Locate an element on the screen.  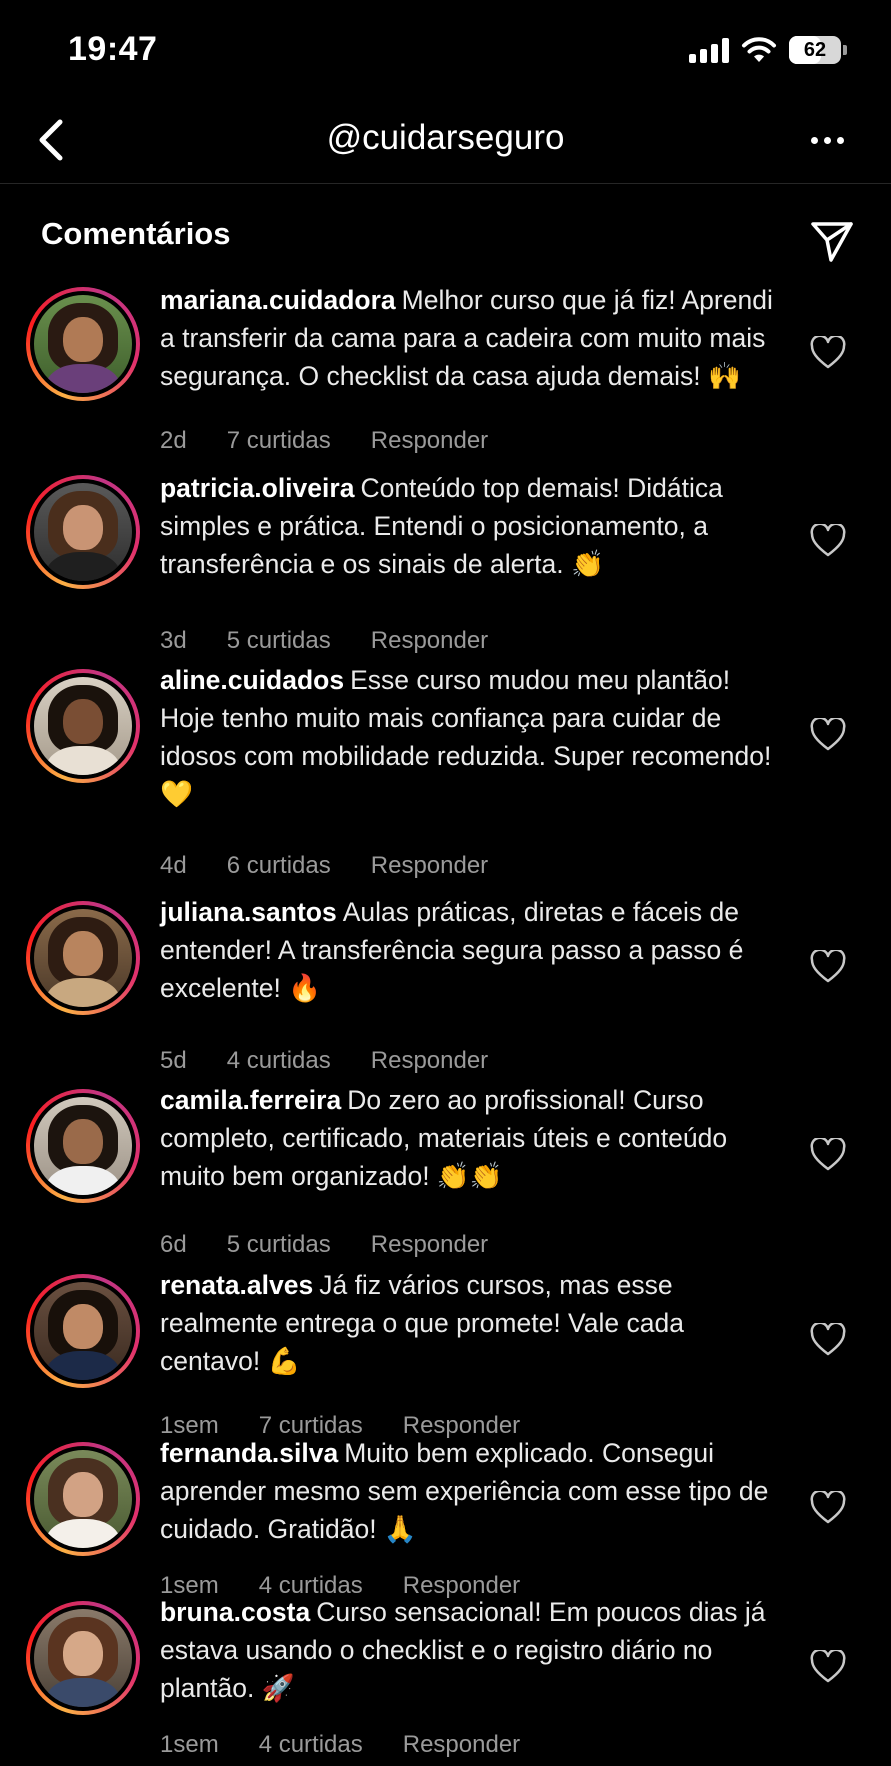
comment-meta: 2d 7 curtidas Responder is located at coordinates (324, 441).